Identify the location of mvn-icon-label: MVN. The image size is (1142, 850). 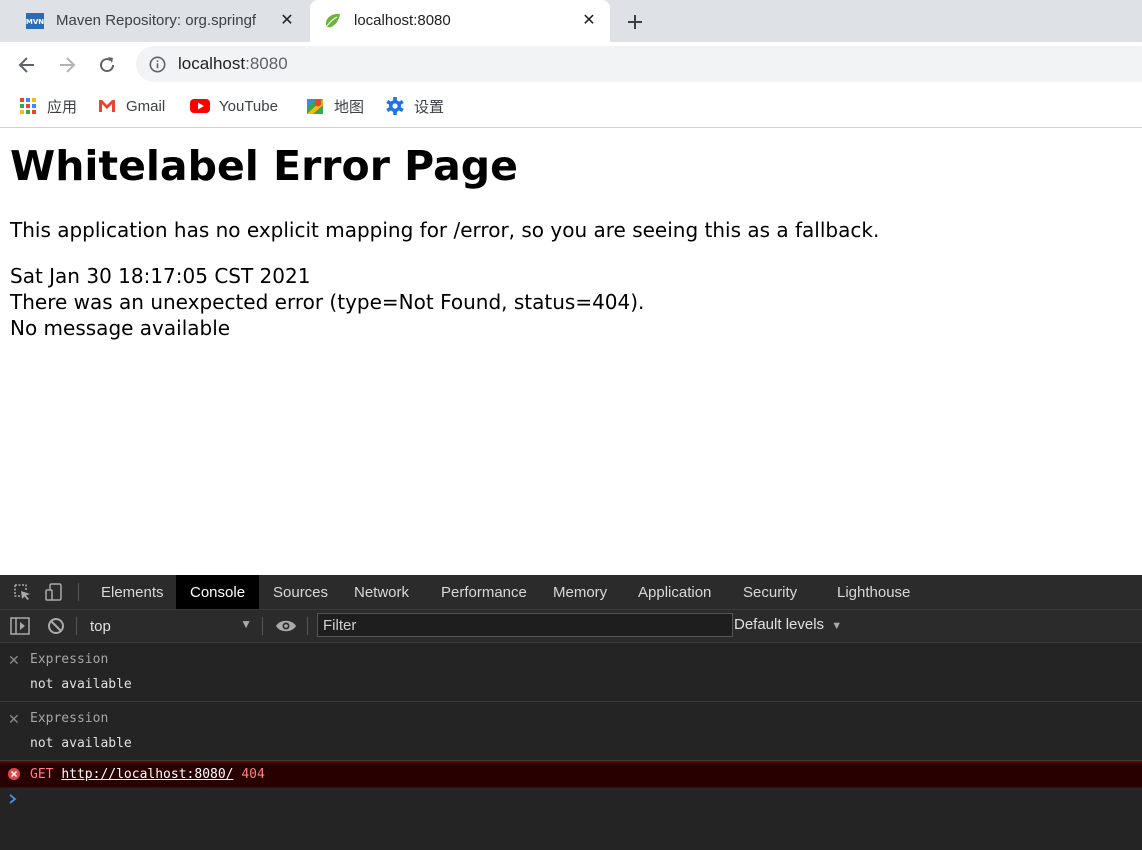
(35, 22).